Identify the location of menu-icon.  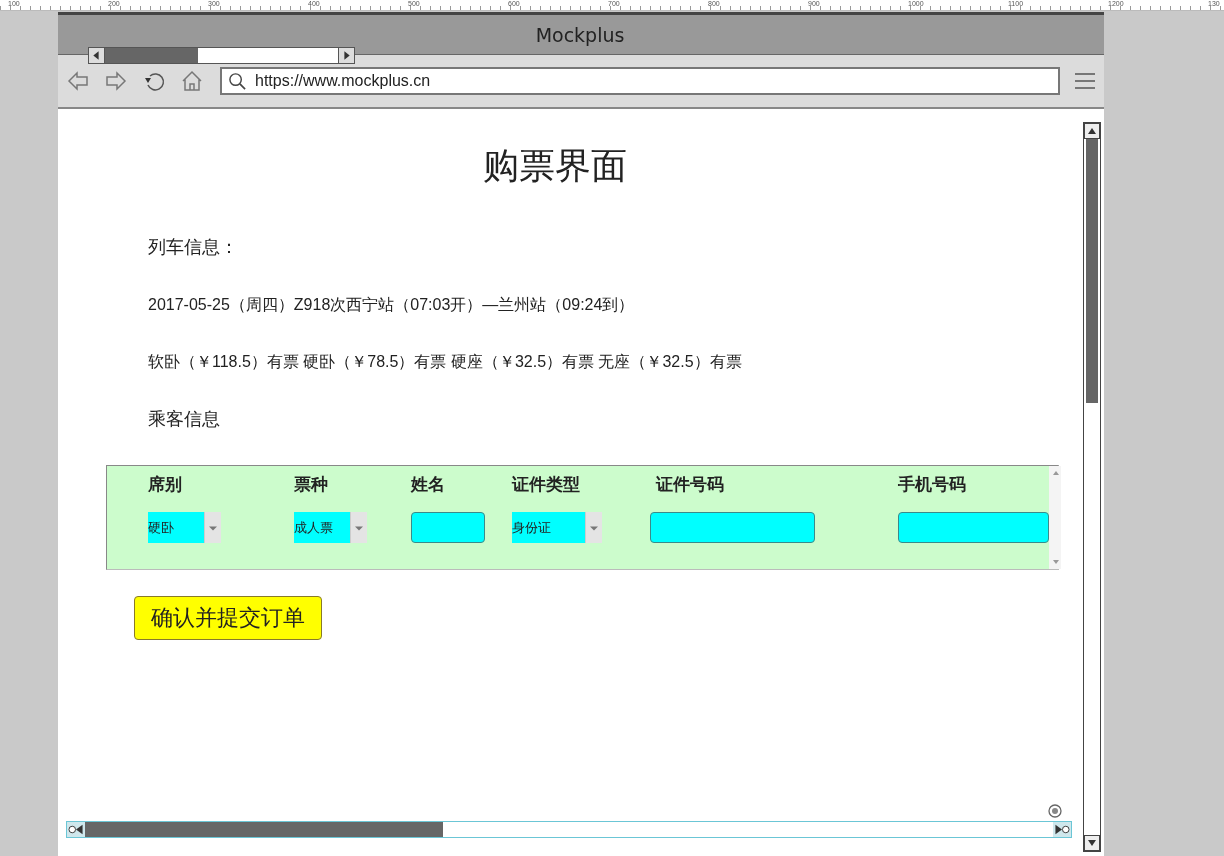
(1085, 81).